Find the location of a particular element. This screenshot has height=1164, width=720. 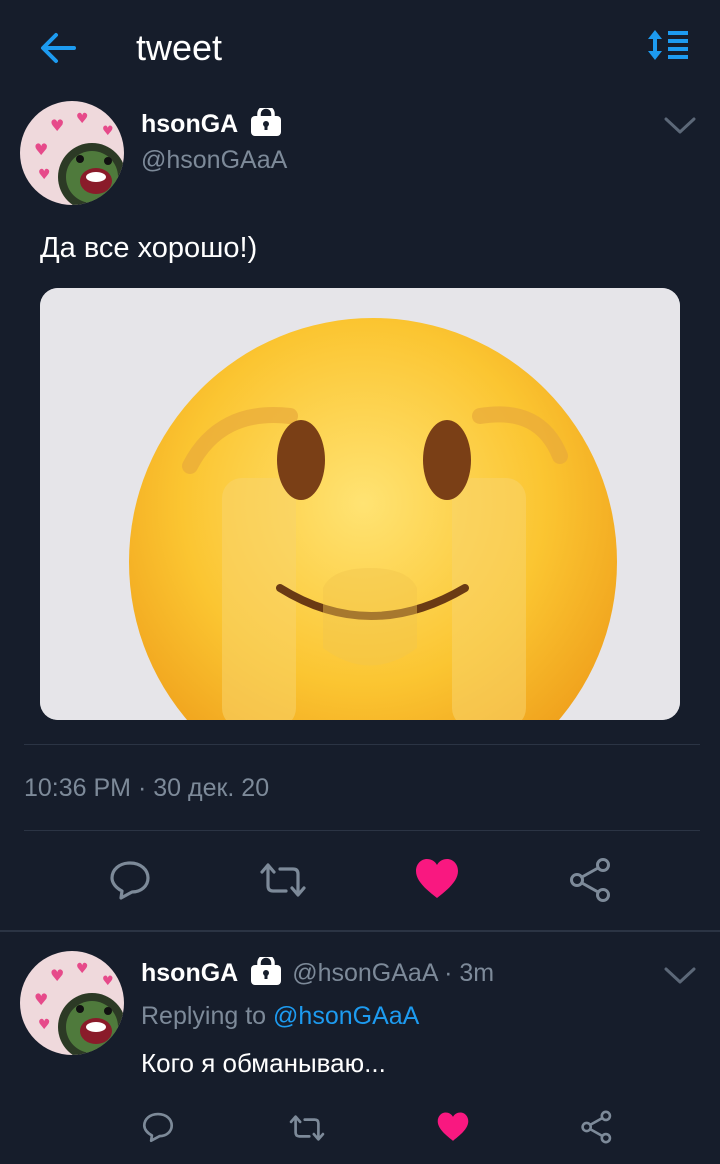

replying-to-line: Replying to @hsonGAaA is located at coordinates (280, 1016).